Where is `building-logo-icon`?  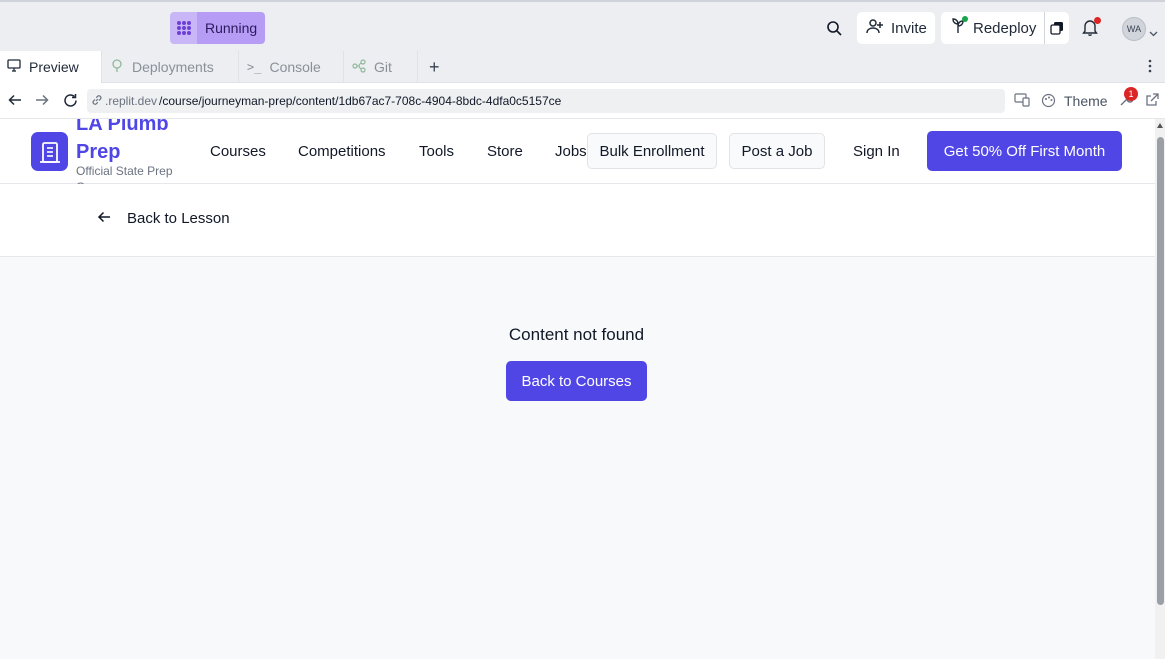 building-logo-icon is located at coordinates (49, 151).